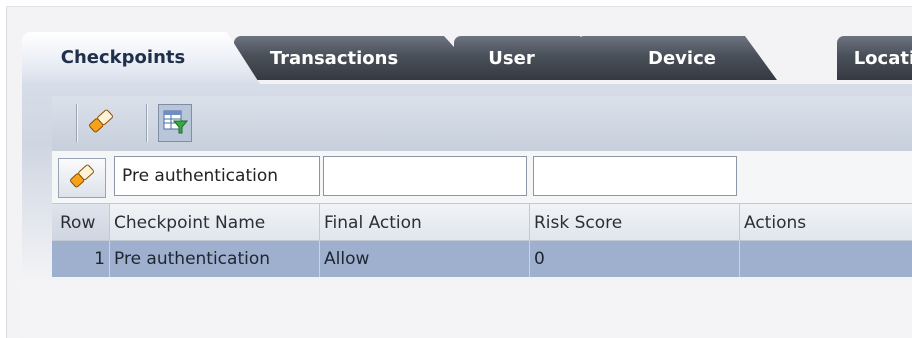 This screenshot has width=912, height=338. Describe the element at coordinates (81, 259) in the screenshot. I see `row-number-cell: 1` at that location.